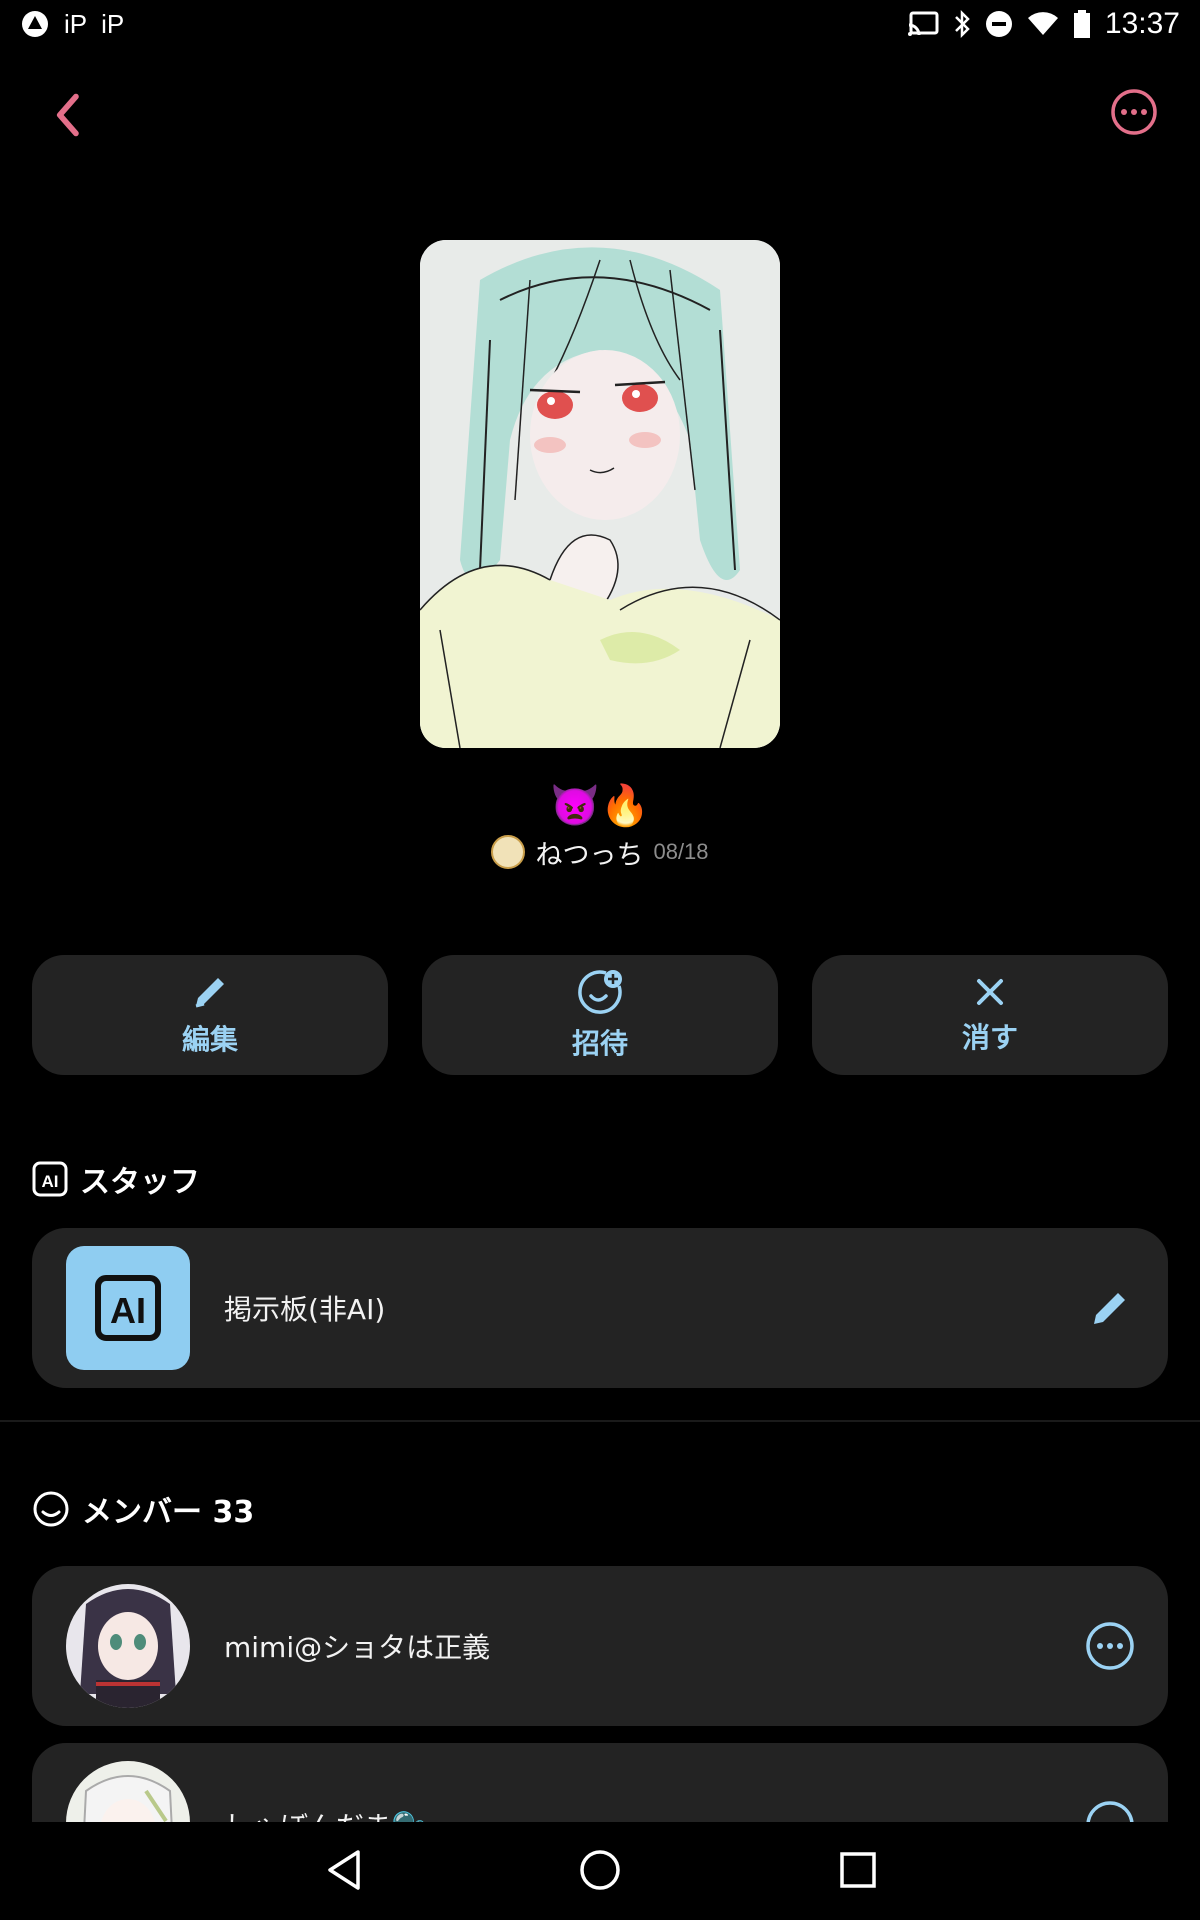 The width and height of the screenshot is (1200, 1920). What do you see at coordinates (1142, 23) in the screenshot?
I see `clock: 13:37` at bounding box center [1142, 23].